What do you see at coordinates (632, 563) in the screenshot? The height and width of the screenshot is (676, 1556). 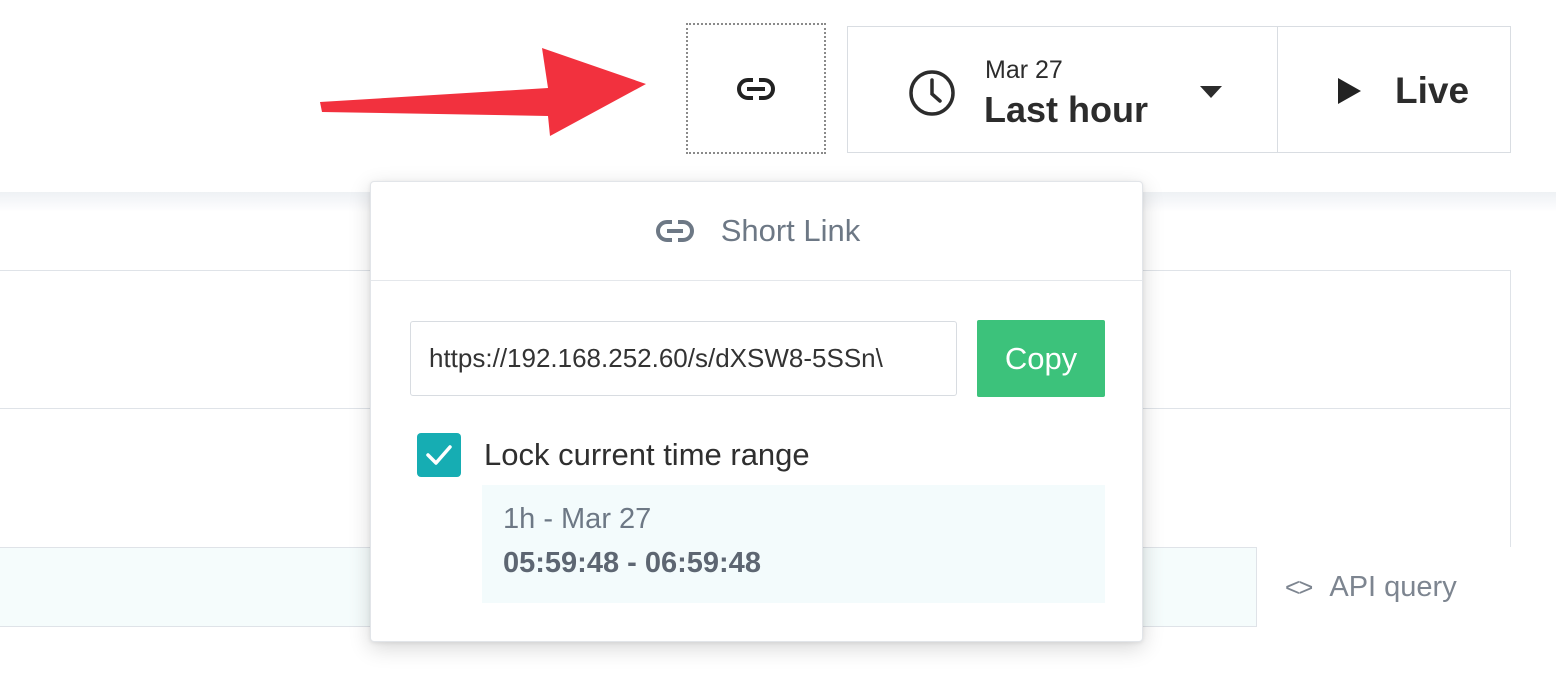 I see `range-times: 05:59:48 - 06:59:48` at bounding box center [632, 563].